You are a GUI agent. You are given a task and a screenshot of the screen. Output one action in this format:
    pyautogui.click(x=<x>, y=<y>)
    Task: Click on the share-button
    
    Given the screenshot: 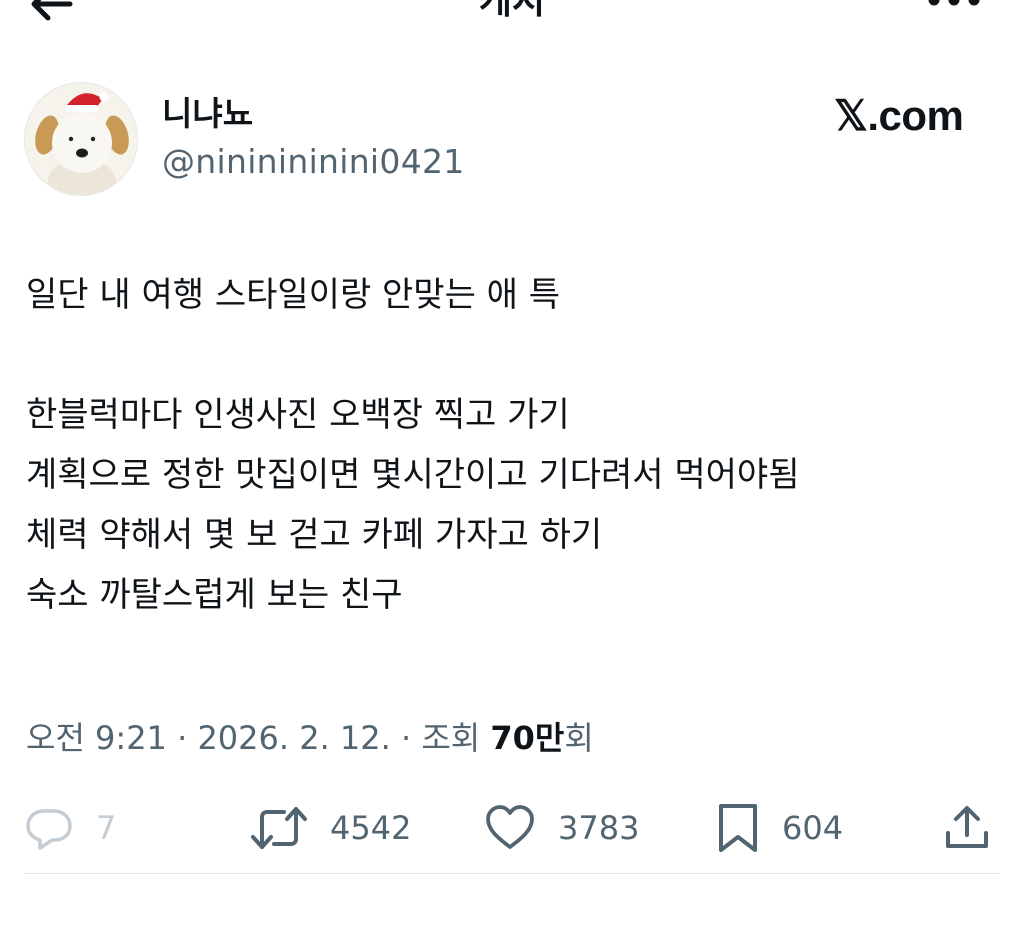 What is the action you would take?
    pyautogui.click(x=967, y=828)
    